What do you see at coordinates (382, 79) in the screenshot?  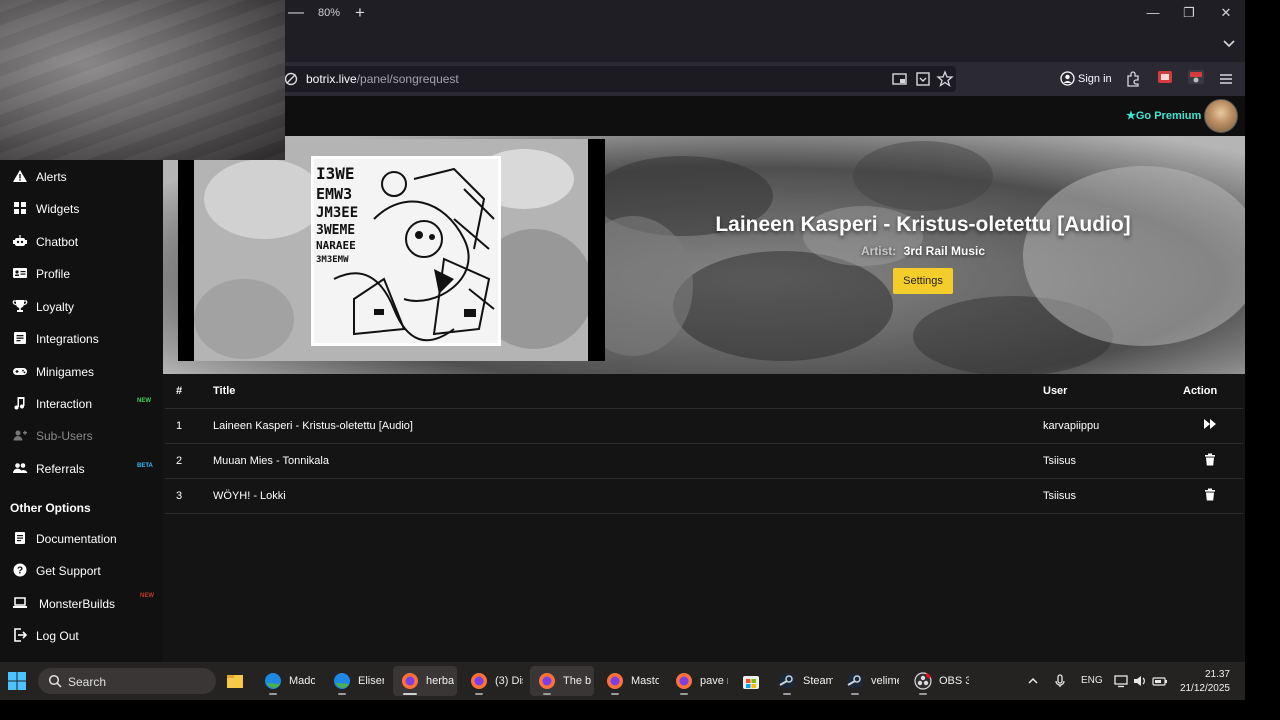 I see `url-text: botrix.live/panel/songrequest` at bounding box center [382, 79].